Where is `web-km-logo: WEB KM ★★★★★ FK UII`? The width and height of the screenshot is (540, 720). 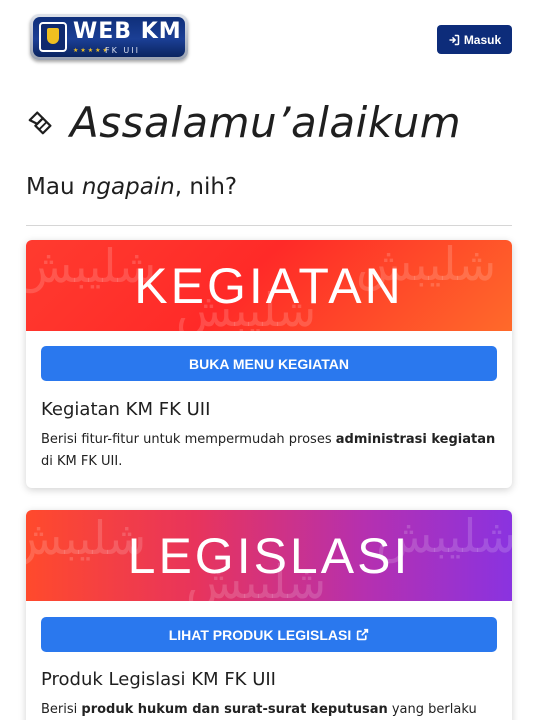
web-km-logo: WEB KM ★★★★★ FK UII is located at coordinates (109, 37).